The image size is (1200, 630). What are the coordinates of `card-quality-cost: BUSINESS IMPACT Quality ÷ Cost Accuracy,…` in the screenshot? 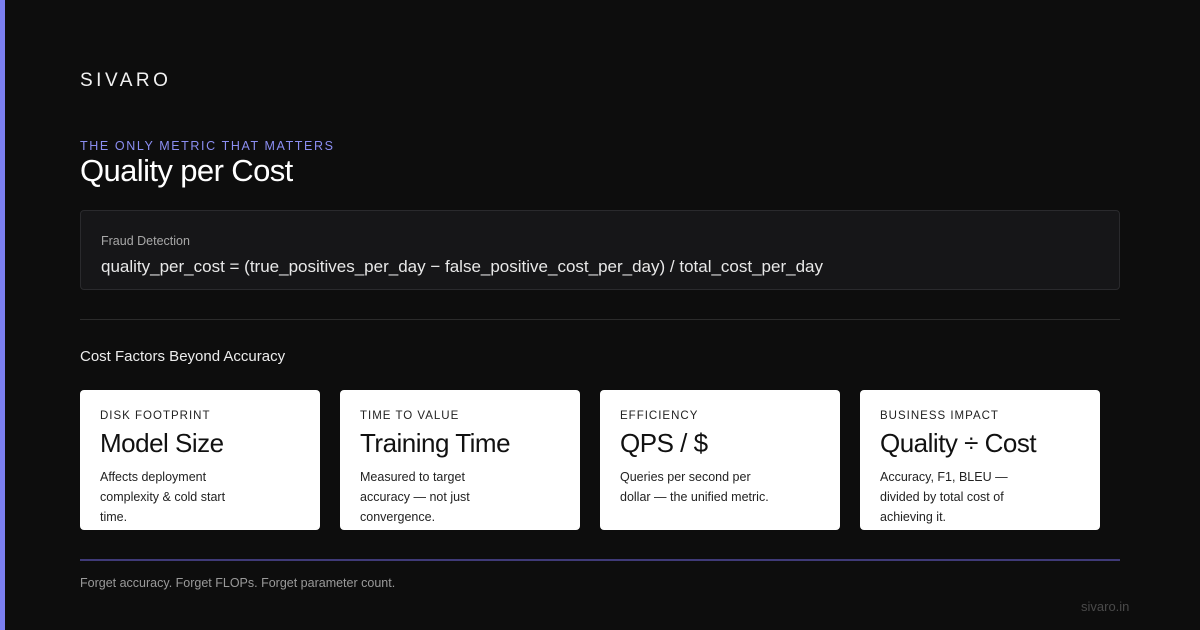 It's located at (980, 460).